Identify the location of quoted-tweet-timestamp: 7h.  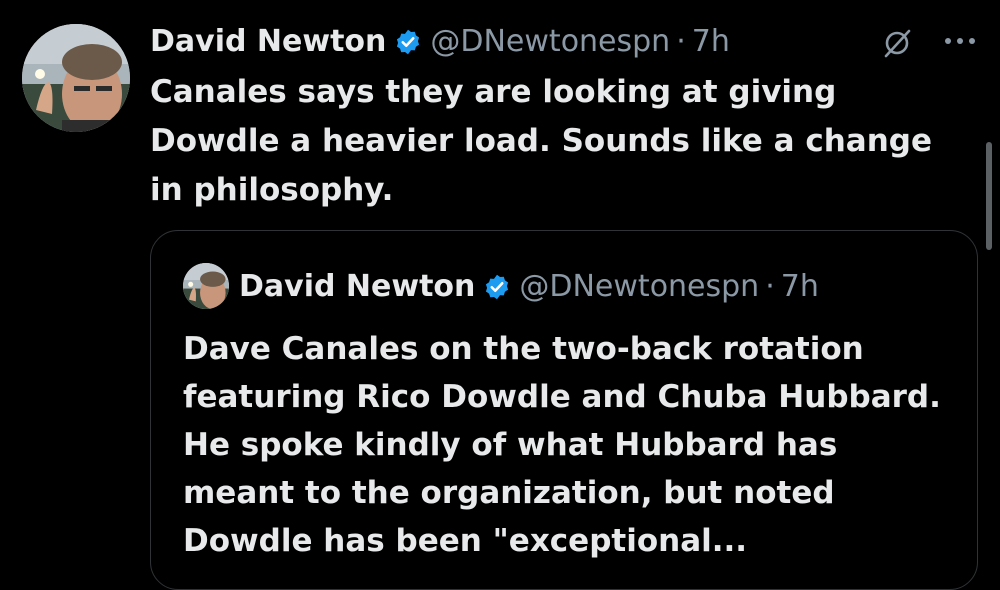
(799, 286).